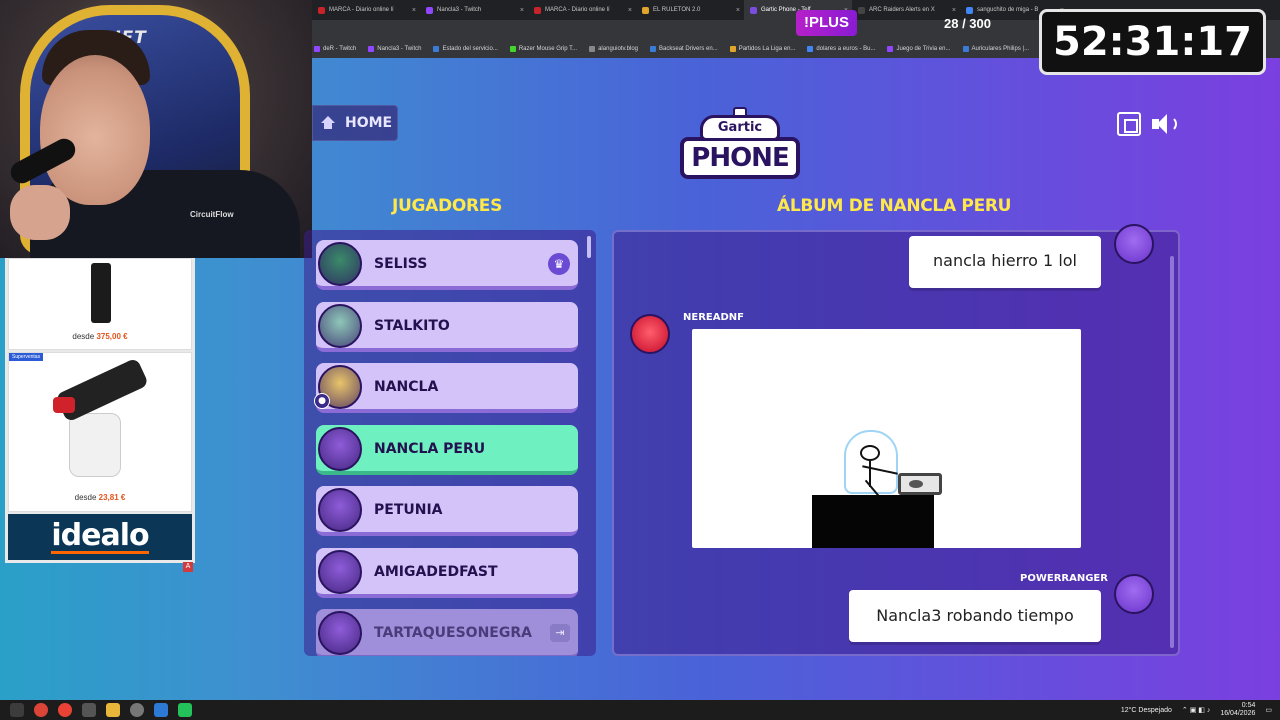 The width and height of the screenshot is (1280, 720). I want to click on start-icon, so click(17, 710).